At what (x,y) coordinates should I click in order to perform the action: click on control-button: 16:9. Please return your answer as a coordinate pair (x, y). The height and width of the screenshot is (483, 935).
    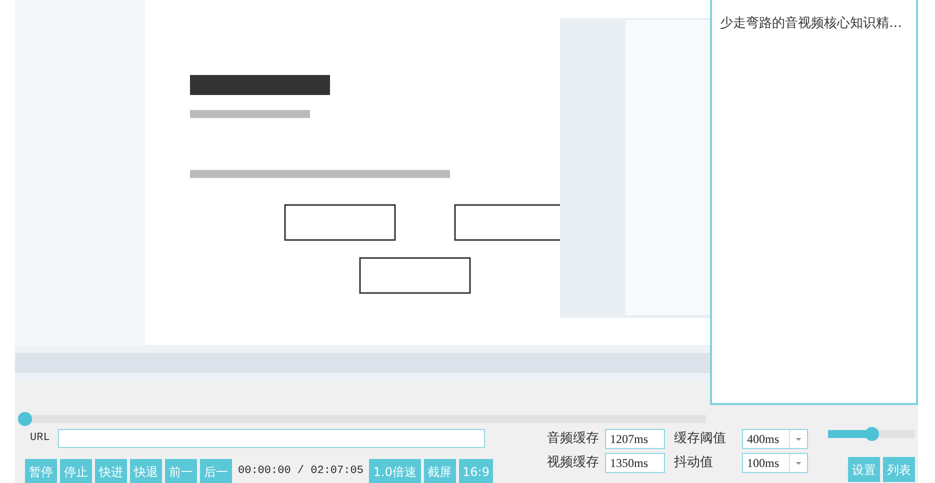
    Looking at the image, I should click on (476, 471).